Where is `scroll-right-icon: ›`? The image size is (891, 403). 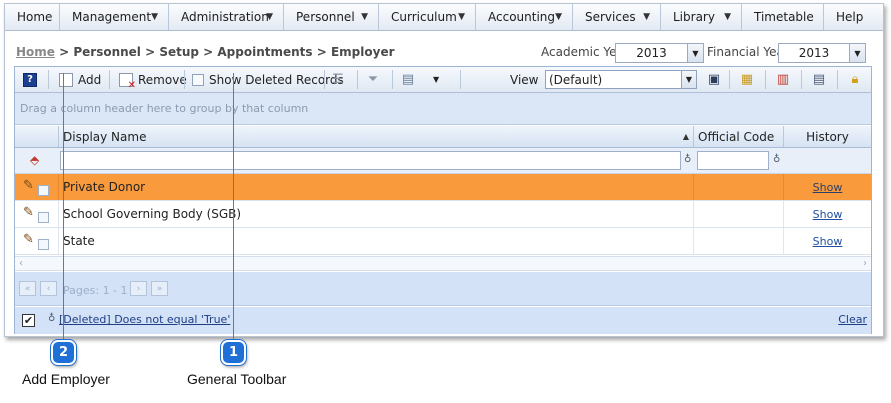
scroll-right-icon: › is located at coordinates (865, 263).